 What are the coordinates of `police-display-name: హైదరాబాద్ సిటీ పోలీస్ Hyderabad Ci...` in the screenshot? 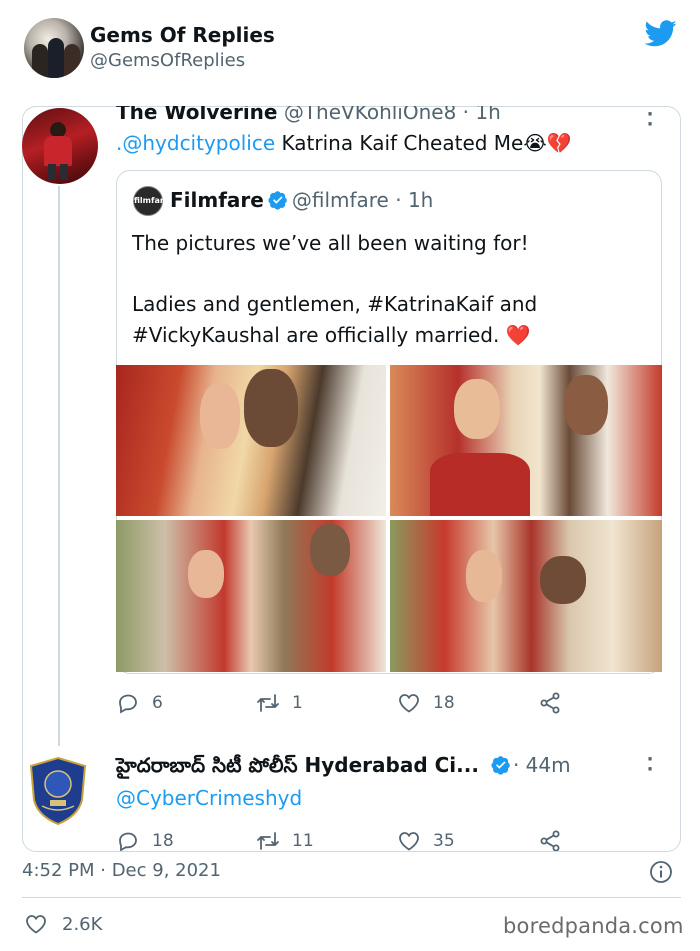 It's located at (297, 765).